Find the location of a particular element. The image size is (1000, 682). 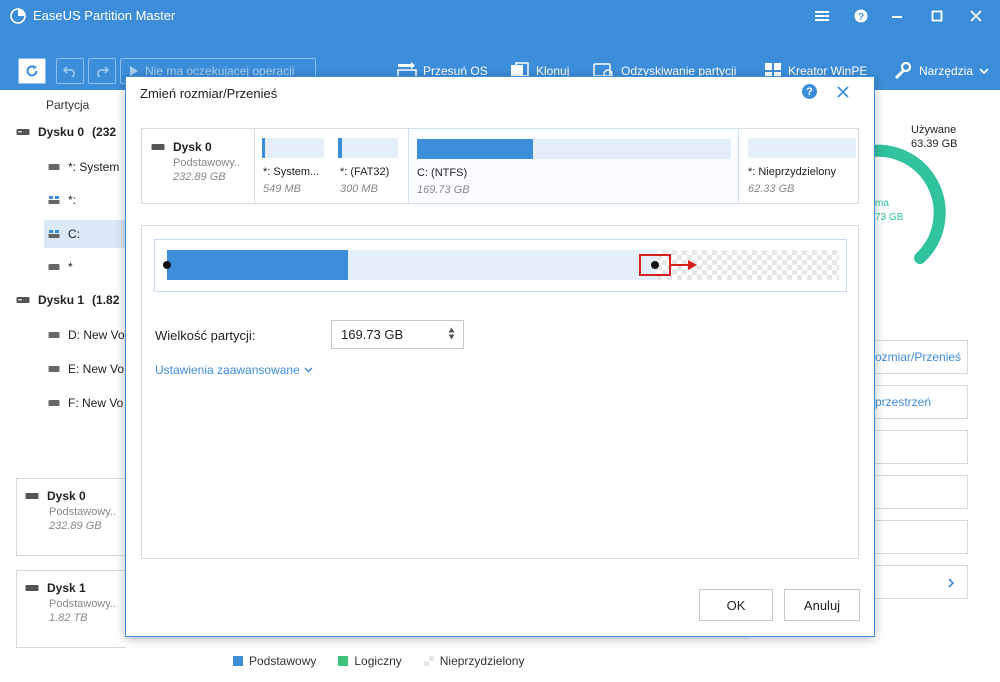

disk-card-name: Dysk 0 is located at coordinates (66, 496).